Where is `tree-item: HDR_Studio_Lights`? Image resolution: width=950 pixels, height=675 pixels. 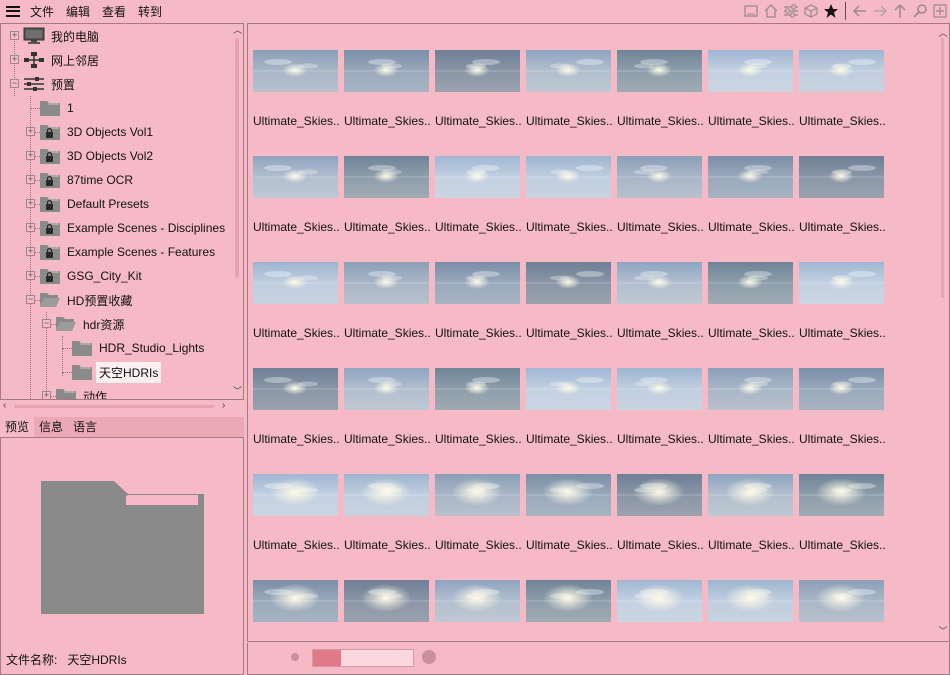
tree-item: HDR_Studio_Lights is located at coordinates (132, 348).